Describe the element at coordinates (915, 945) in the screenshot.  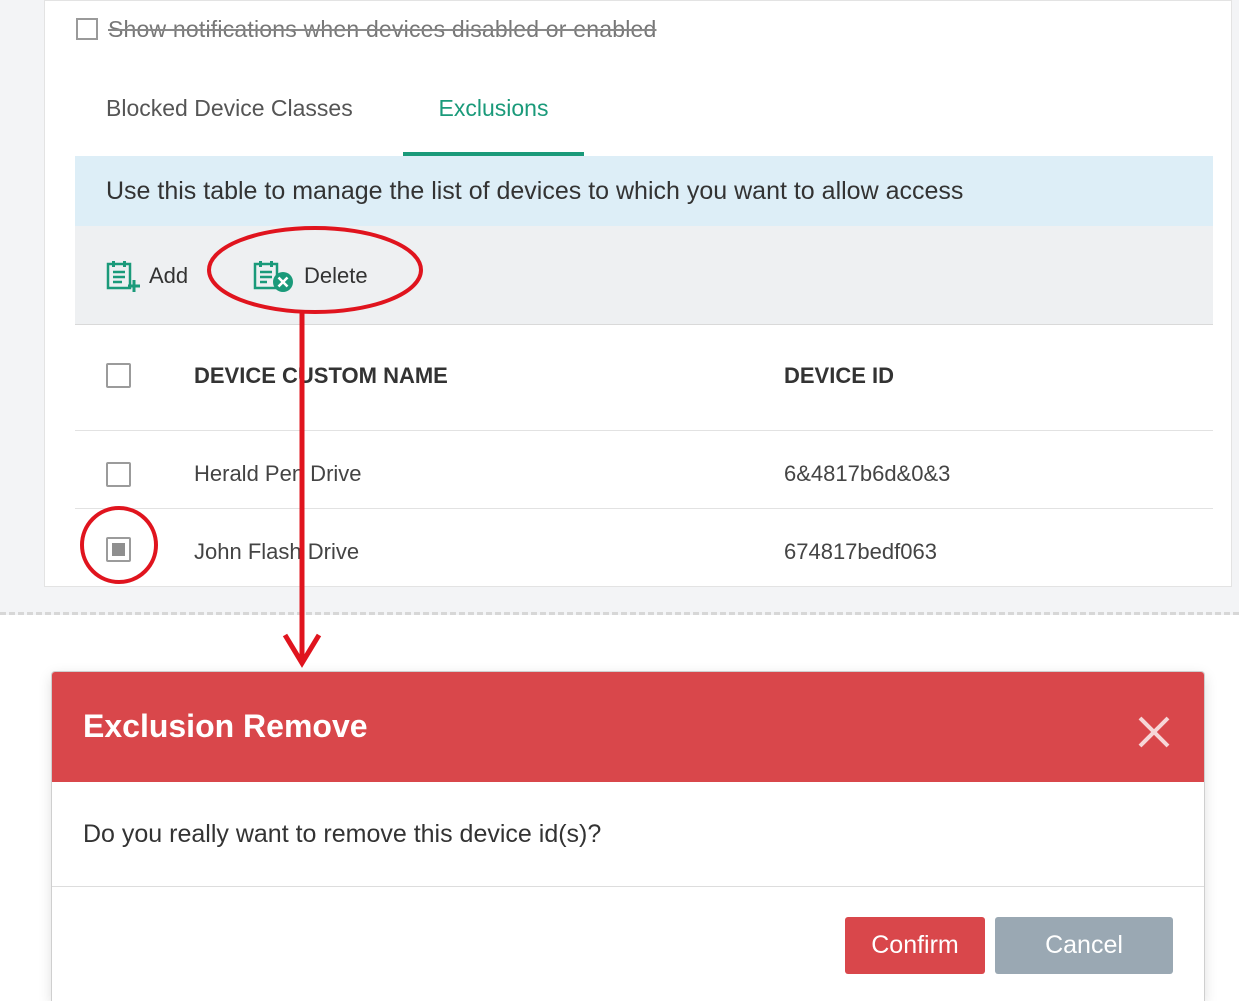
I see `confirm-button: Confirm` at that location.